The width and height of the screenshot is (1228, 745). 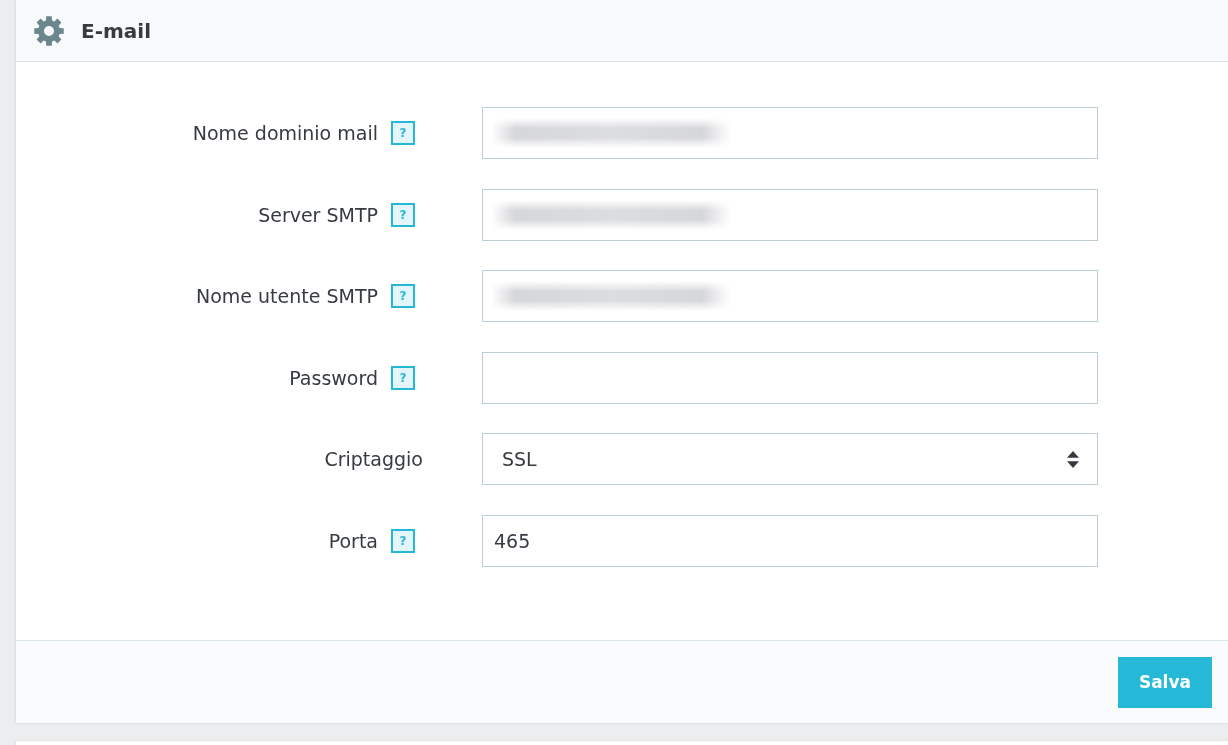 What do you see at coordinates (790, 459) in the screenshot?
I see `select-field: SSL` at bounding box center [790, 459].